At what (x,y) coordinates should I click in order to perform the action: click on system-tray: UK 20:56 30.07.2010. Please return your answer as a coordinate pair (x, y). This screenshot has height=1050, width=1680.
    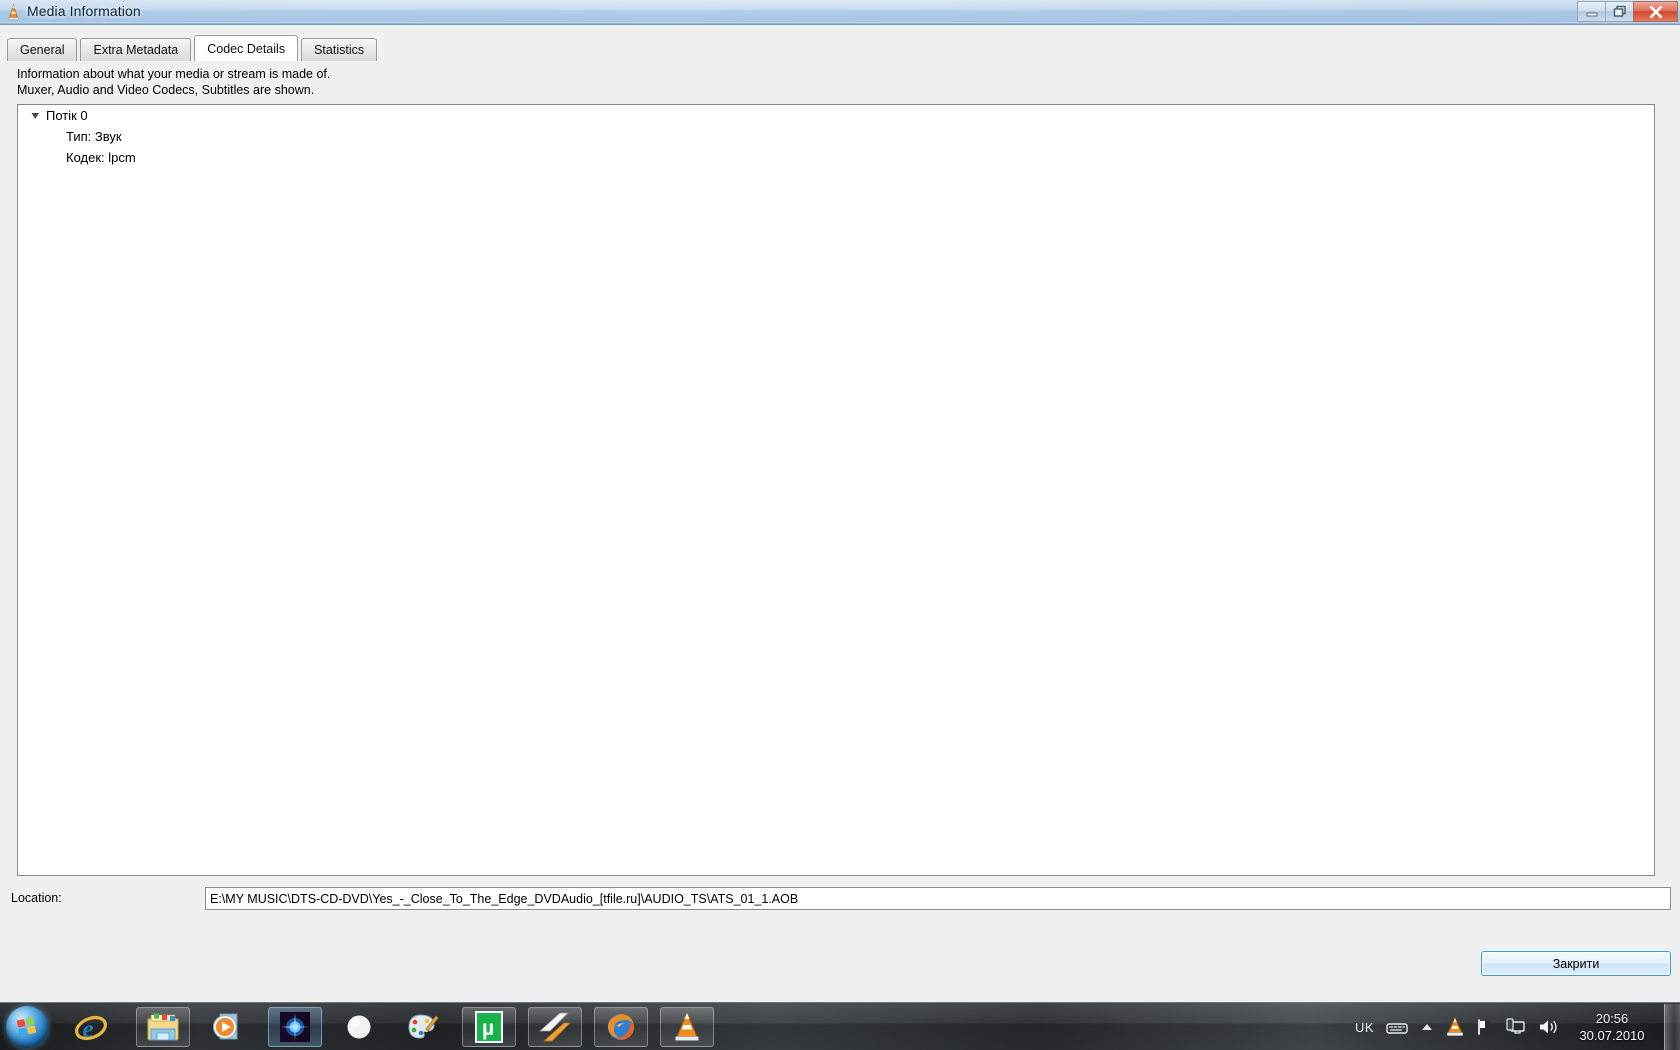
    Looking at the image, I should click on (1514, 1026).